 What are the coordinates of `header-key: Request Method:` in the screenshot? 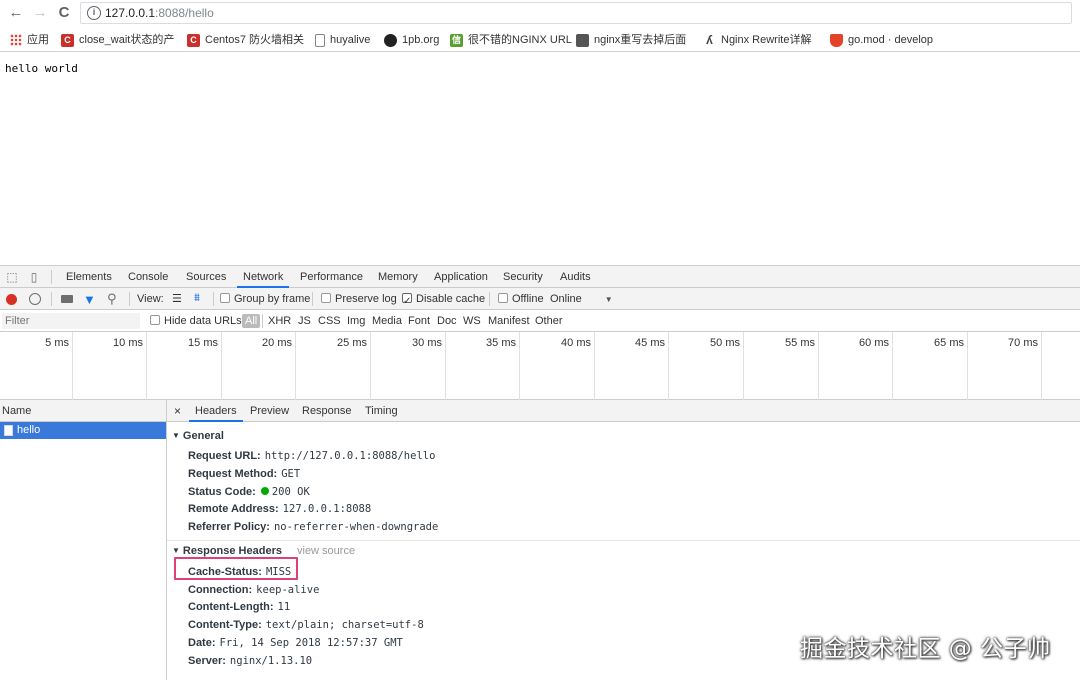 It's located at (233, 474).